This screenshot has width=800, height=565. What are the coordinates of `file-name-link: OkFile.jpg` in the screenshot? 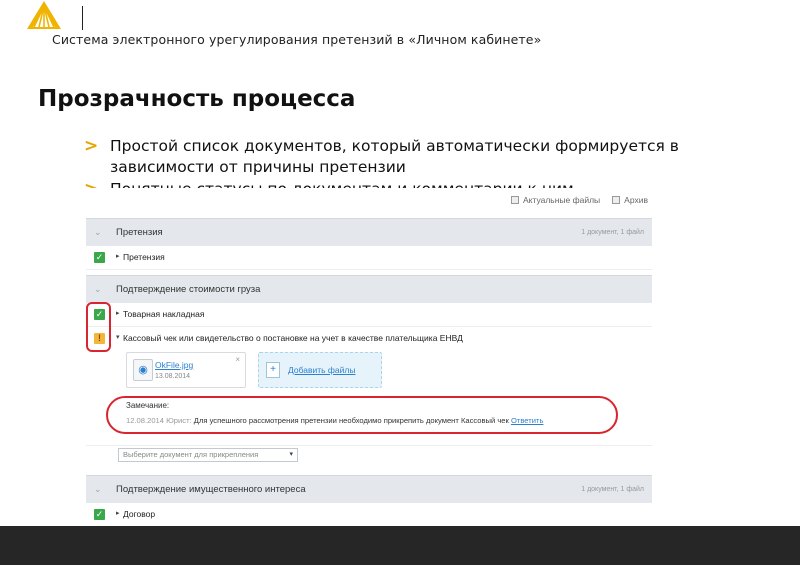 It's located at (174, 365).